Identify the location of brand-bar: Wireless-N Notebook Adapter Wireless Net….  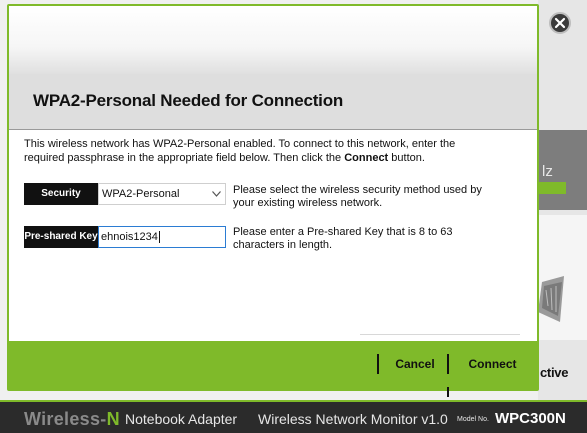
(293, 416).